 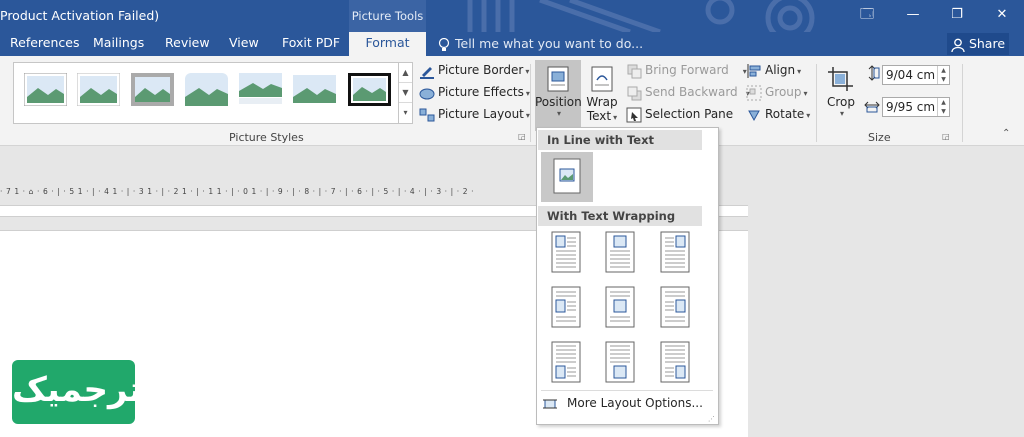 I want to click on inline-header: In Line with Text, so click(x=620, y=140).